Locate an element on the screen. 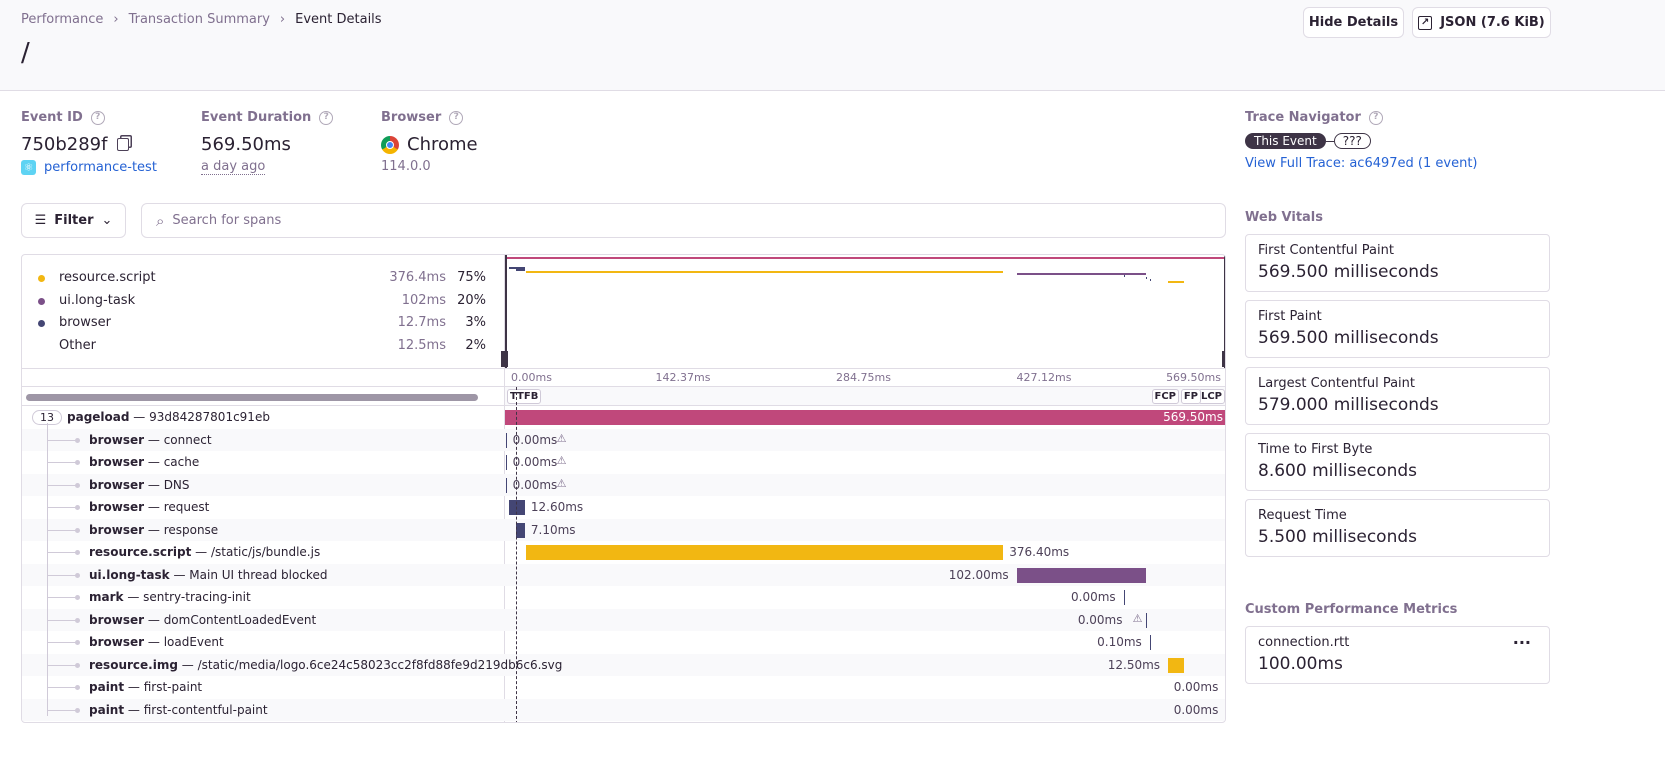 Image resolution: width=1665 pixels, height=773 pixels. span-row: mark — sentry-tracing-init 0.00ms is located at coordinates (623, 597).